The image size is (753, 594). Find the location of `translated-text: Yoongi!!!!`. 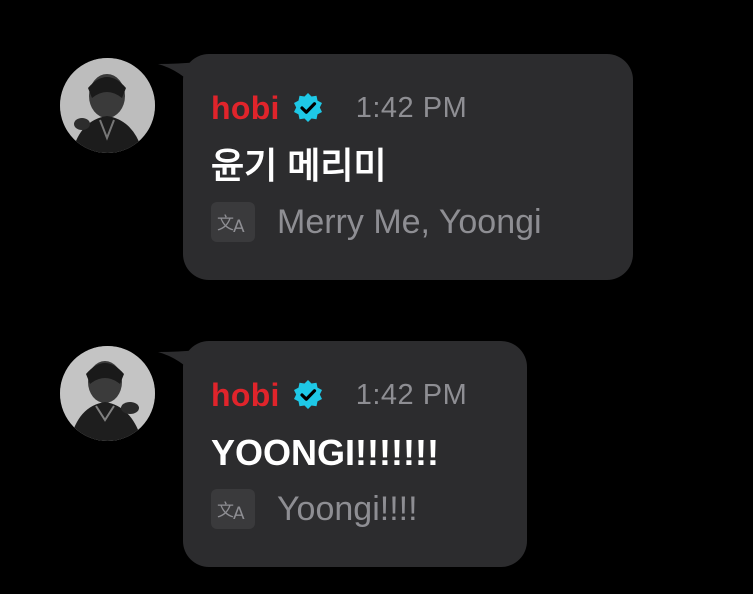

translated-text: Yoongi!!!! is located at coordinates (347, 508).